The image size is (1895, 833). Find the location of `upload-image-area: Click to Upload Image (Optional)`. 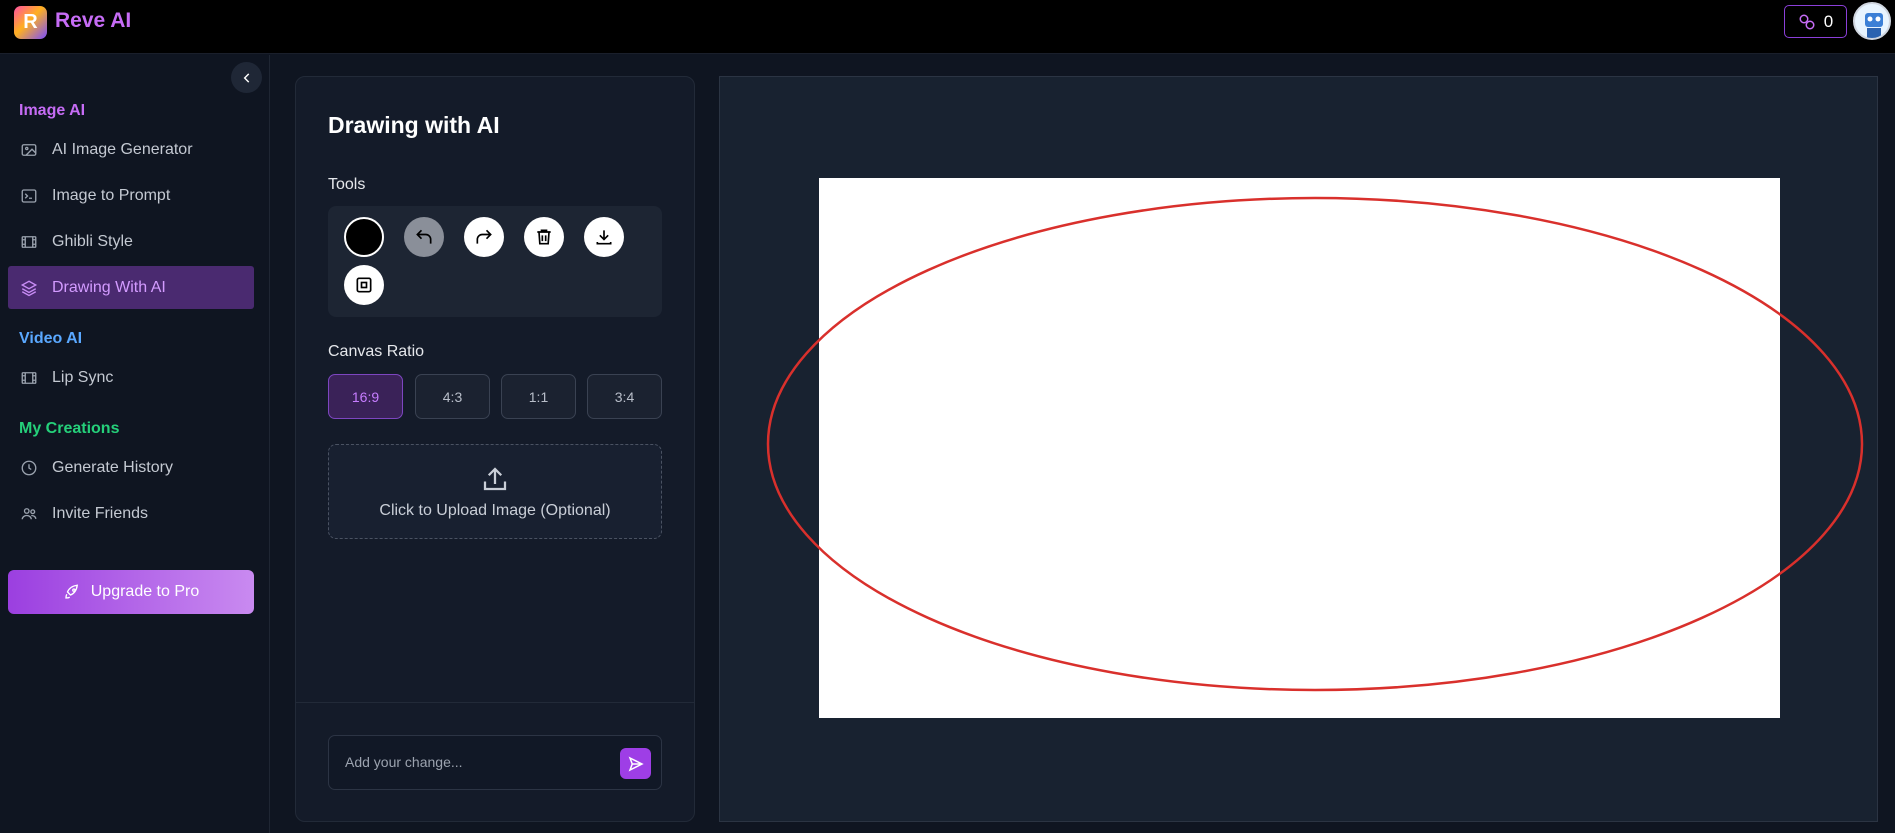

upload-image-area: Click to Upload Image (Optional) is located at coordinates (495, 491).